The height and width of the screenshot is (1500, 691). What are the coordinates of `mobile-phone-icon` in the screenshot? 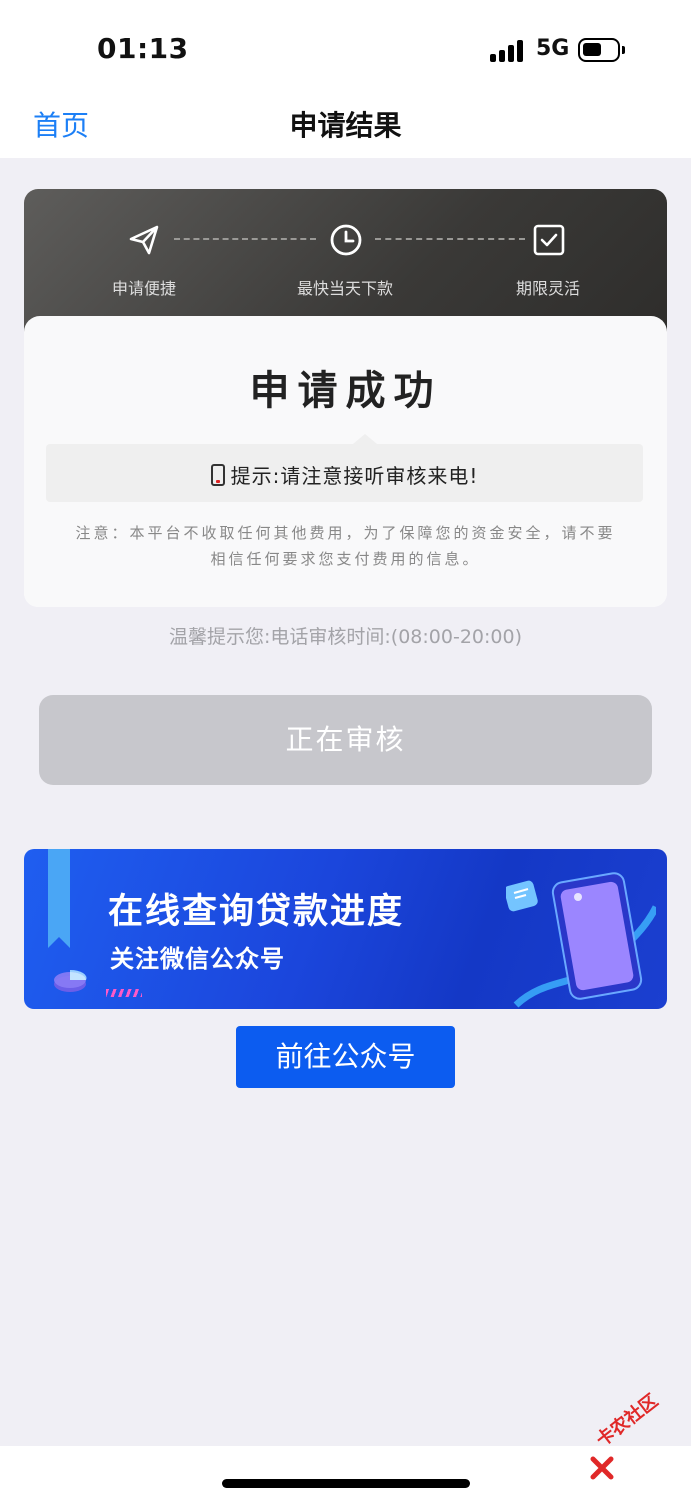 It's located at (217, 475).